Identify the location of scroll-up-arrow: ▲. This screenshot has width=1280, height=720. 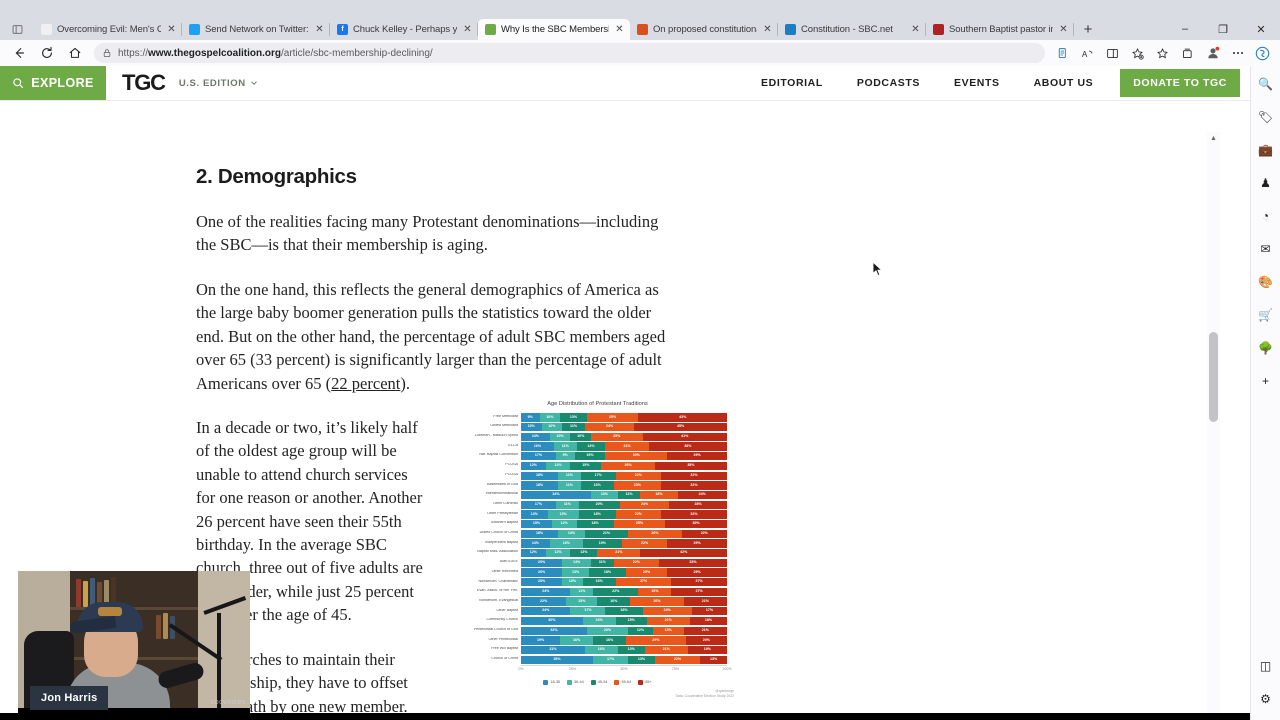
(1213, 138).